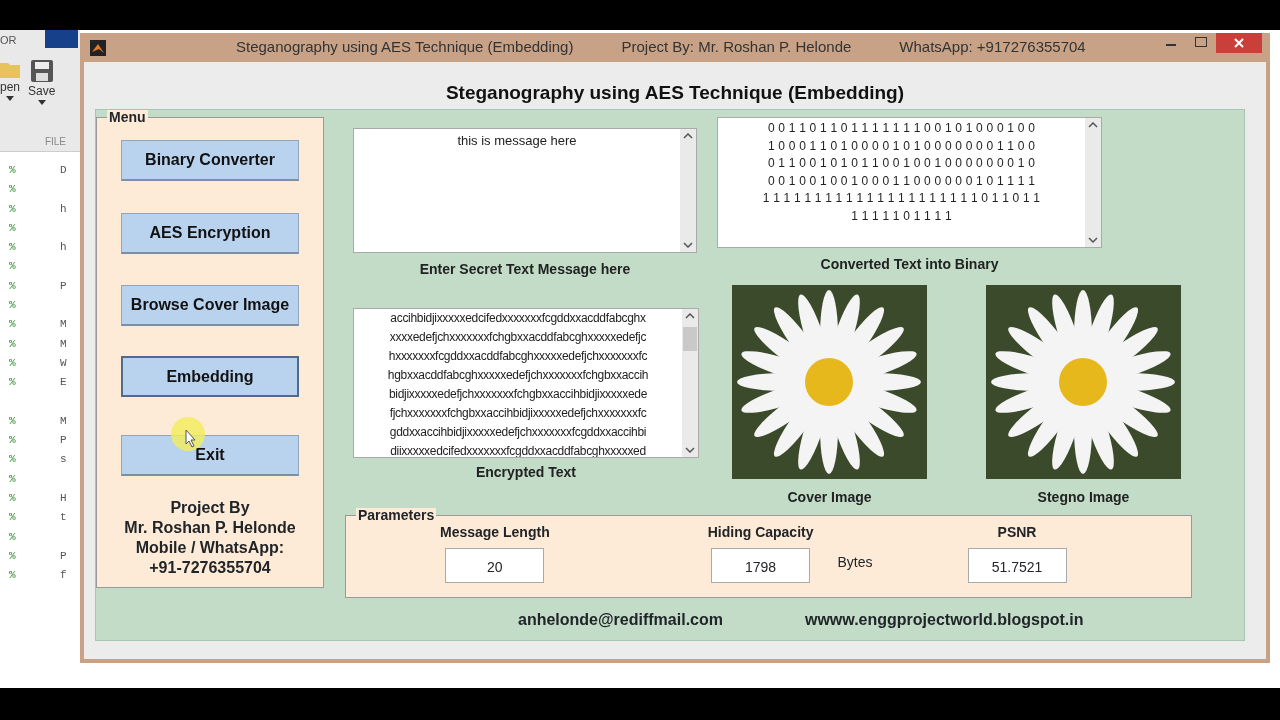 Image resolution: width=1280 pixels, height=720 pixels. I want to click on toolbar-label: Save, so click(42, 91).